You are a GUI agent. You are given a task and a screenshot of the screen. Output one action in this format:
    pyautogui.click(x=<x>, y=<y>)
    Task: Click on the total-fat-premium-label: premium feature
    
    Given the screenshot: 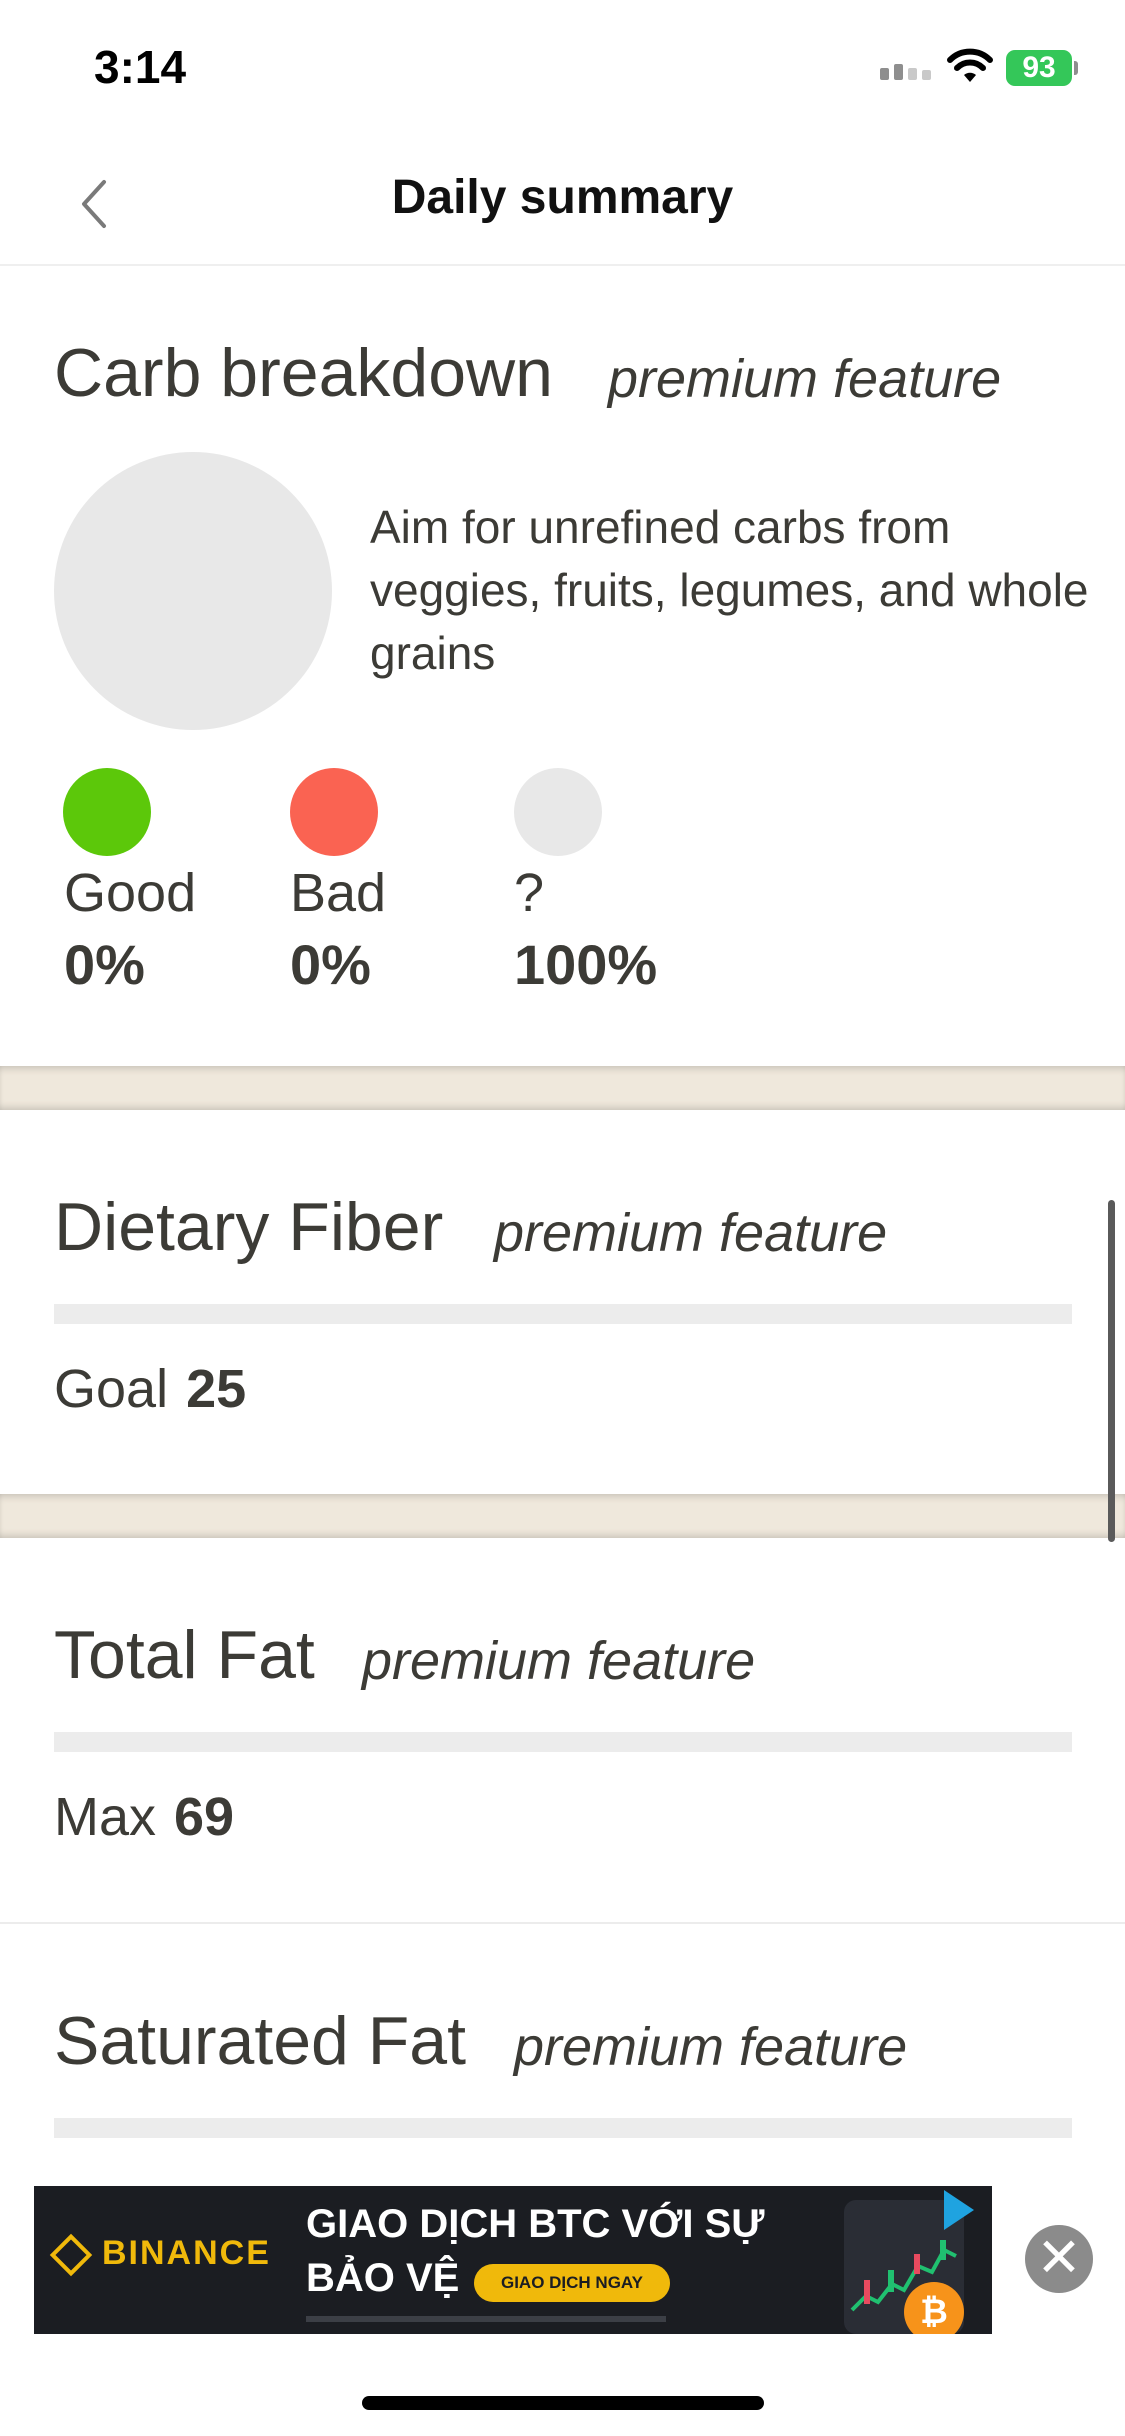 What is the action you would take?
    pyautogui.click(x=558, y=1661)
    